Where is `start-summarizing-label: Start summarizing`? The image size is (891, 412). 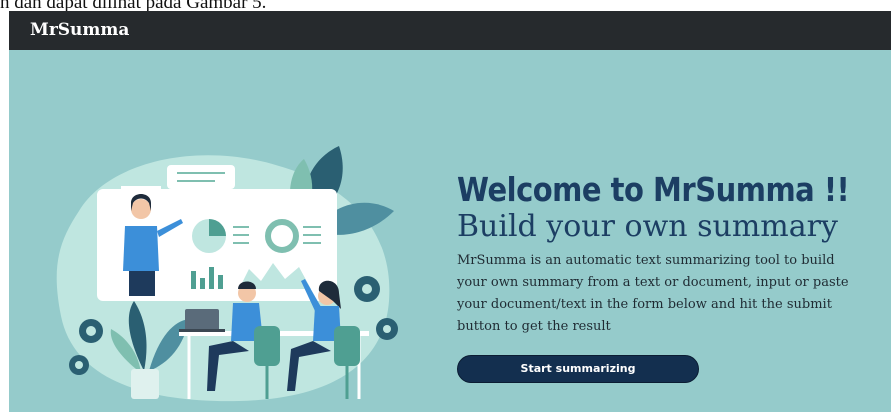 start-summarizing-label: Start summarizing is located at coordinates (578, 368).